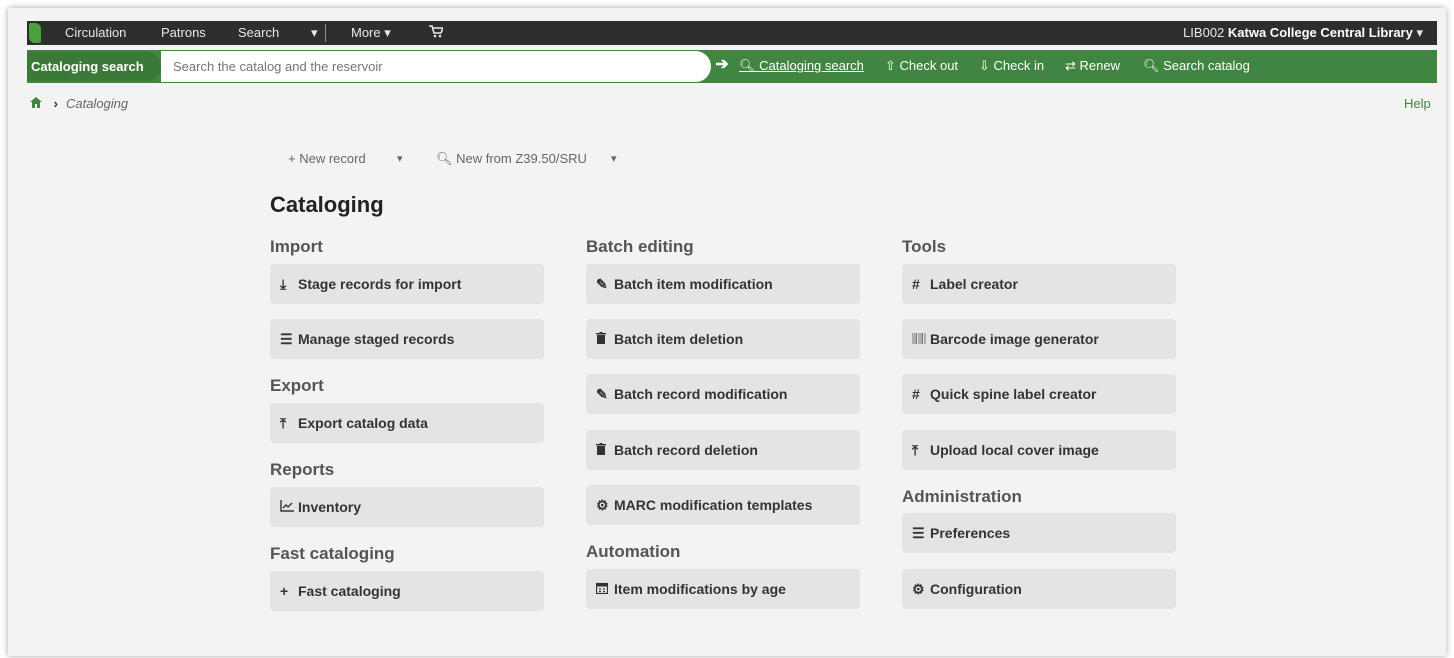 This screenshot has height=658, width=1454. Describe the element at coordinates (38, 103) in the screenshot. I see `home-icon` at that location.